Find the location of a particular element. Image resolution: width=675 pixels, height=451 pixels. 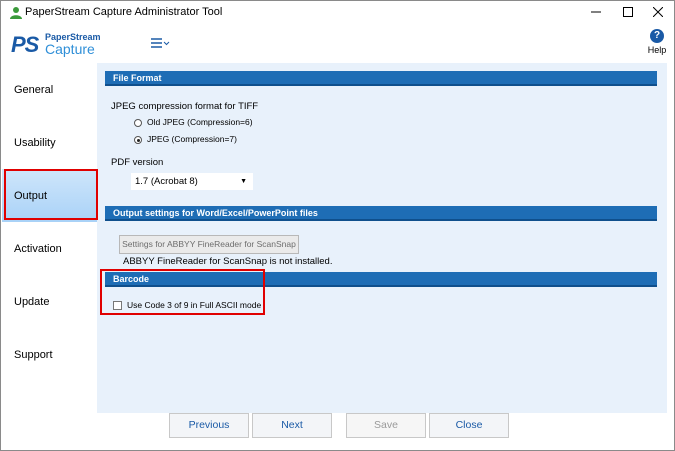

jpeg-label: JPEG (Compression=7) is located at coordinates (192, 139).